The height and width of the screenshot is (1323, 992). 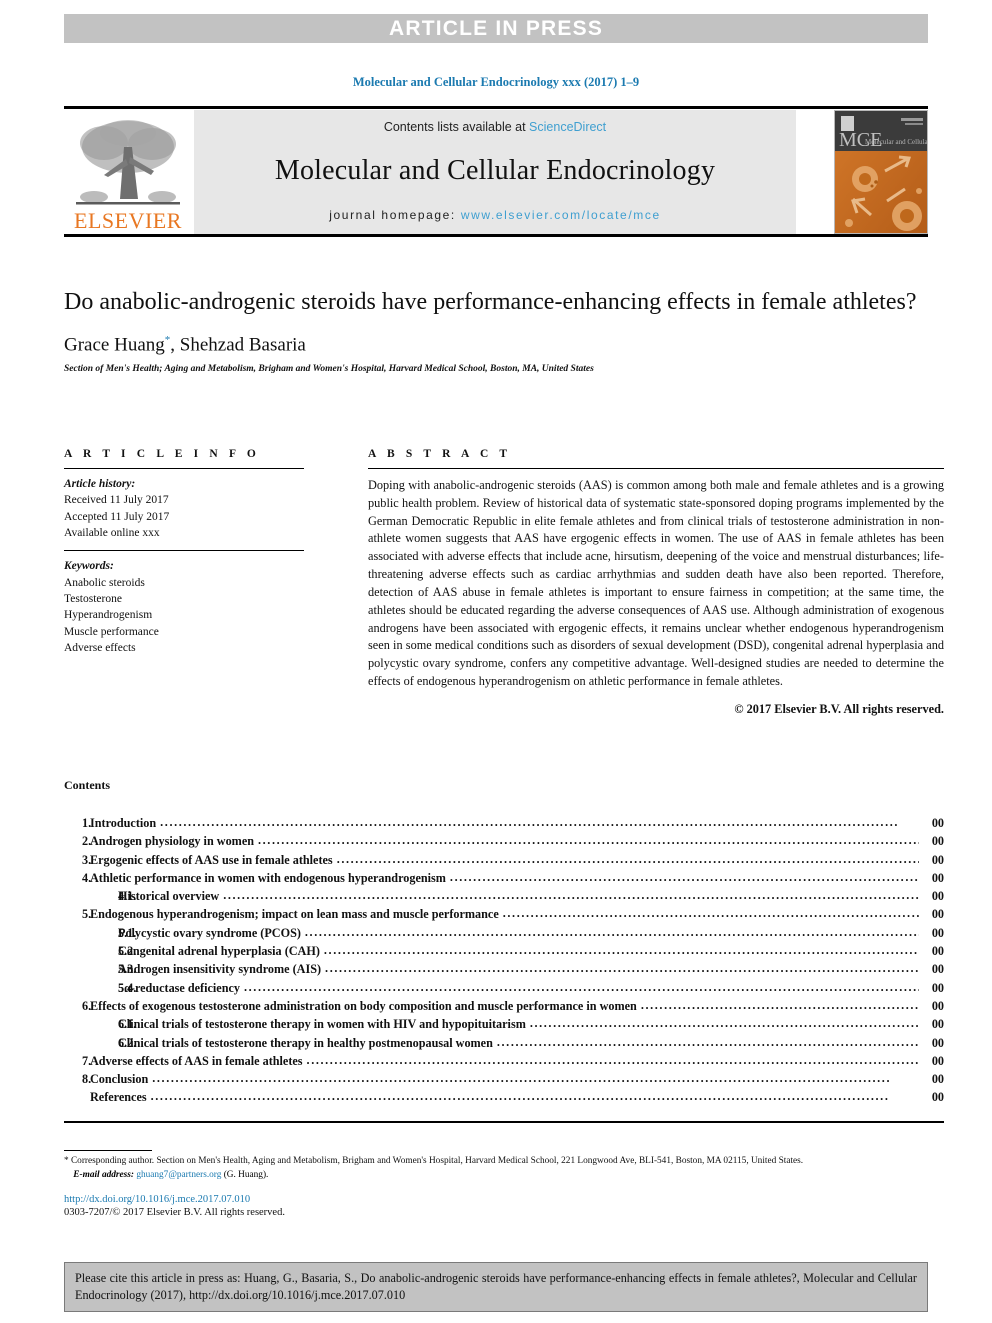 What do you see at coordinates (127, 951) in the screenshot?
I see `contents-entry-number: 5.2.` at bounding box center [127, 951].